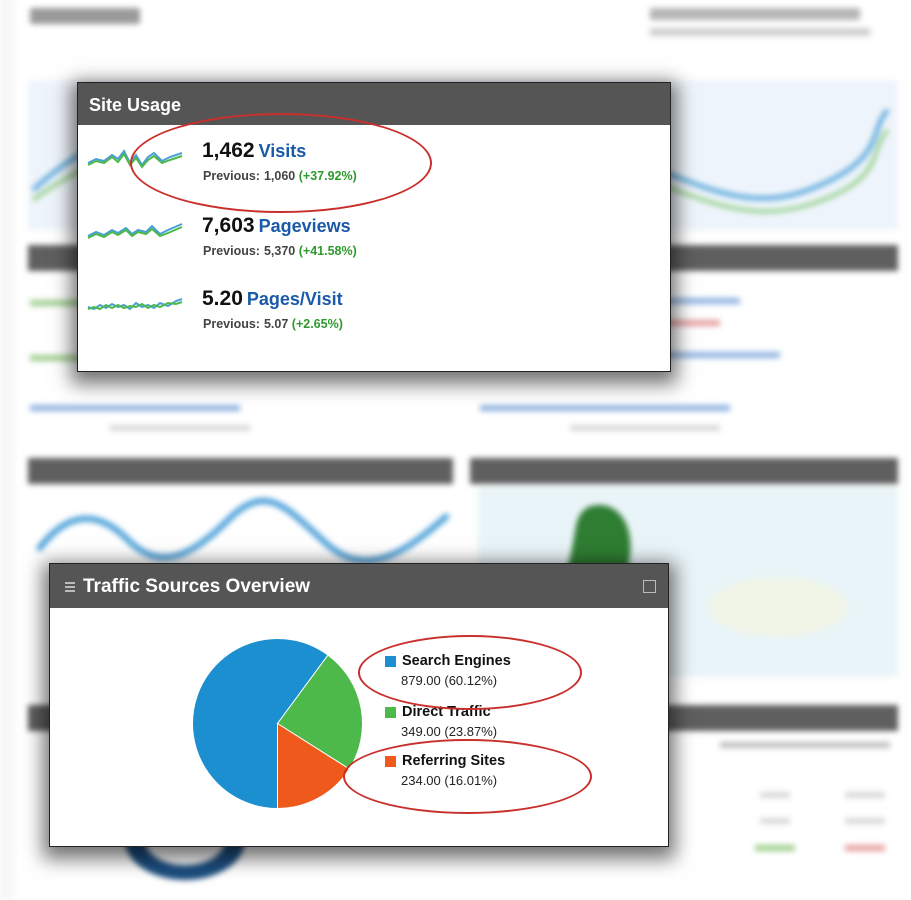 The width and height of the screenshot is (911, 900). I want to click on blurred-date-range, so click(755, 14).